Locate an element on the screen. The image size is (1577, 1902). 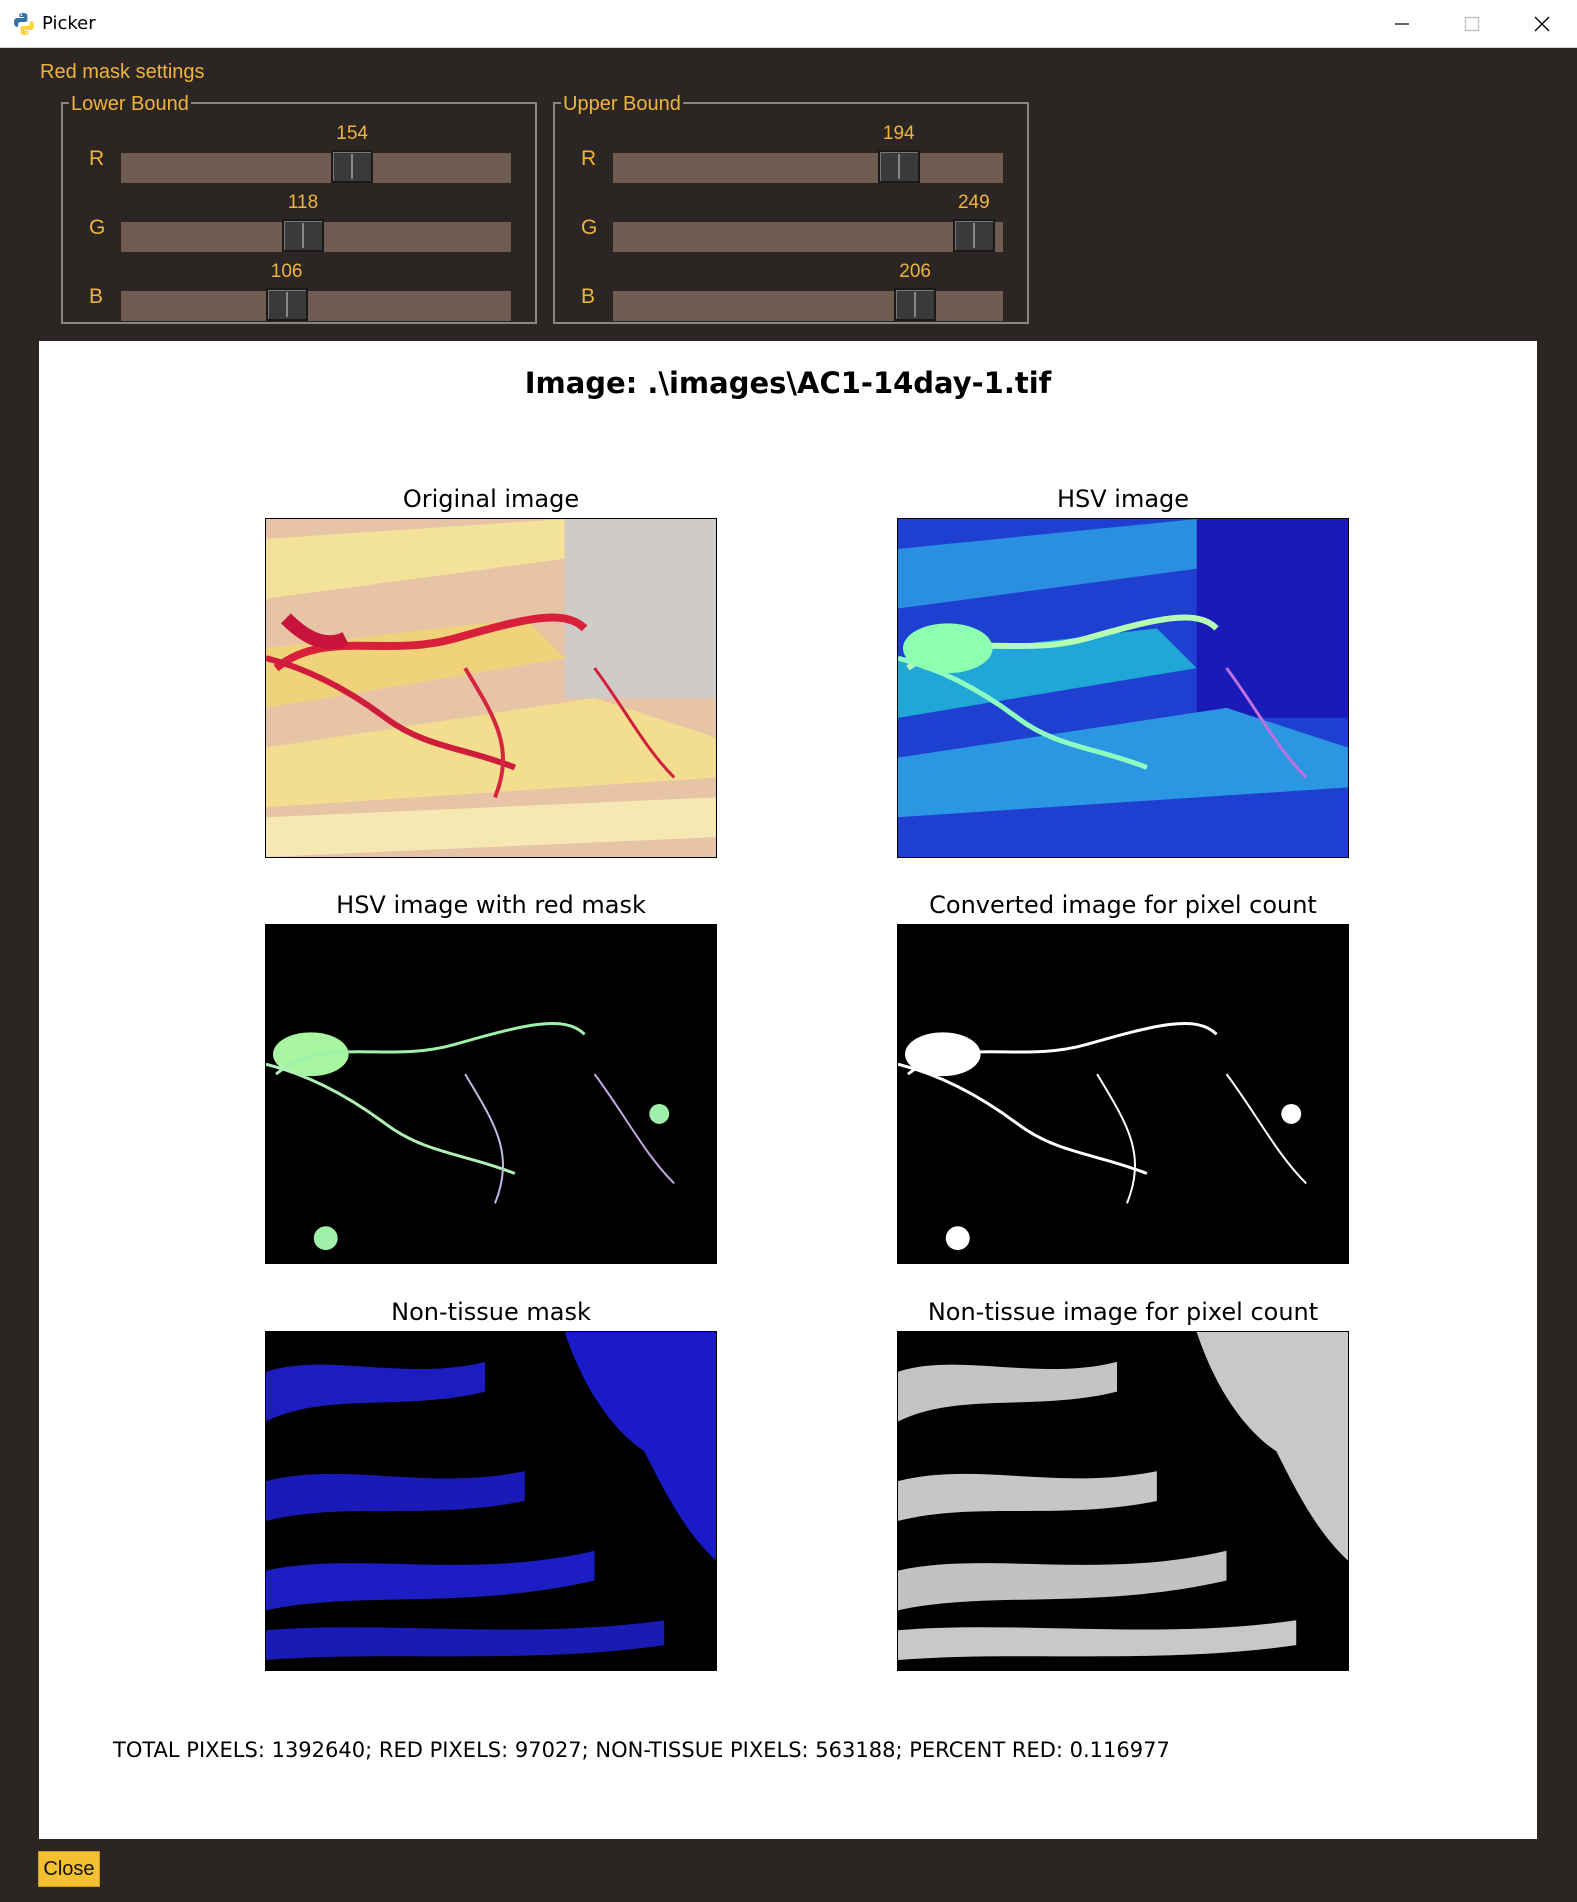
subplot-title: Converted image for pixel count is located at coordinates (1123, 905).